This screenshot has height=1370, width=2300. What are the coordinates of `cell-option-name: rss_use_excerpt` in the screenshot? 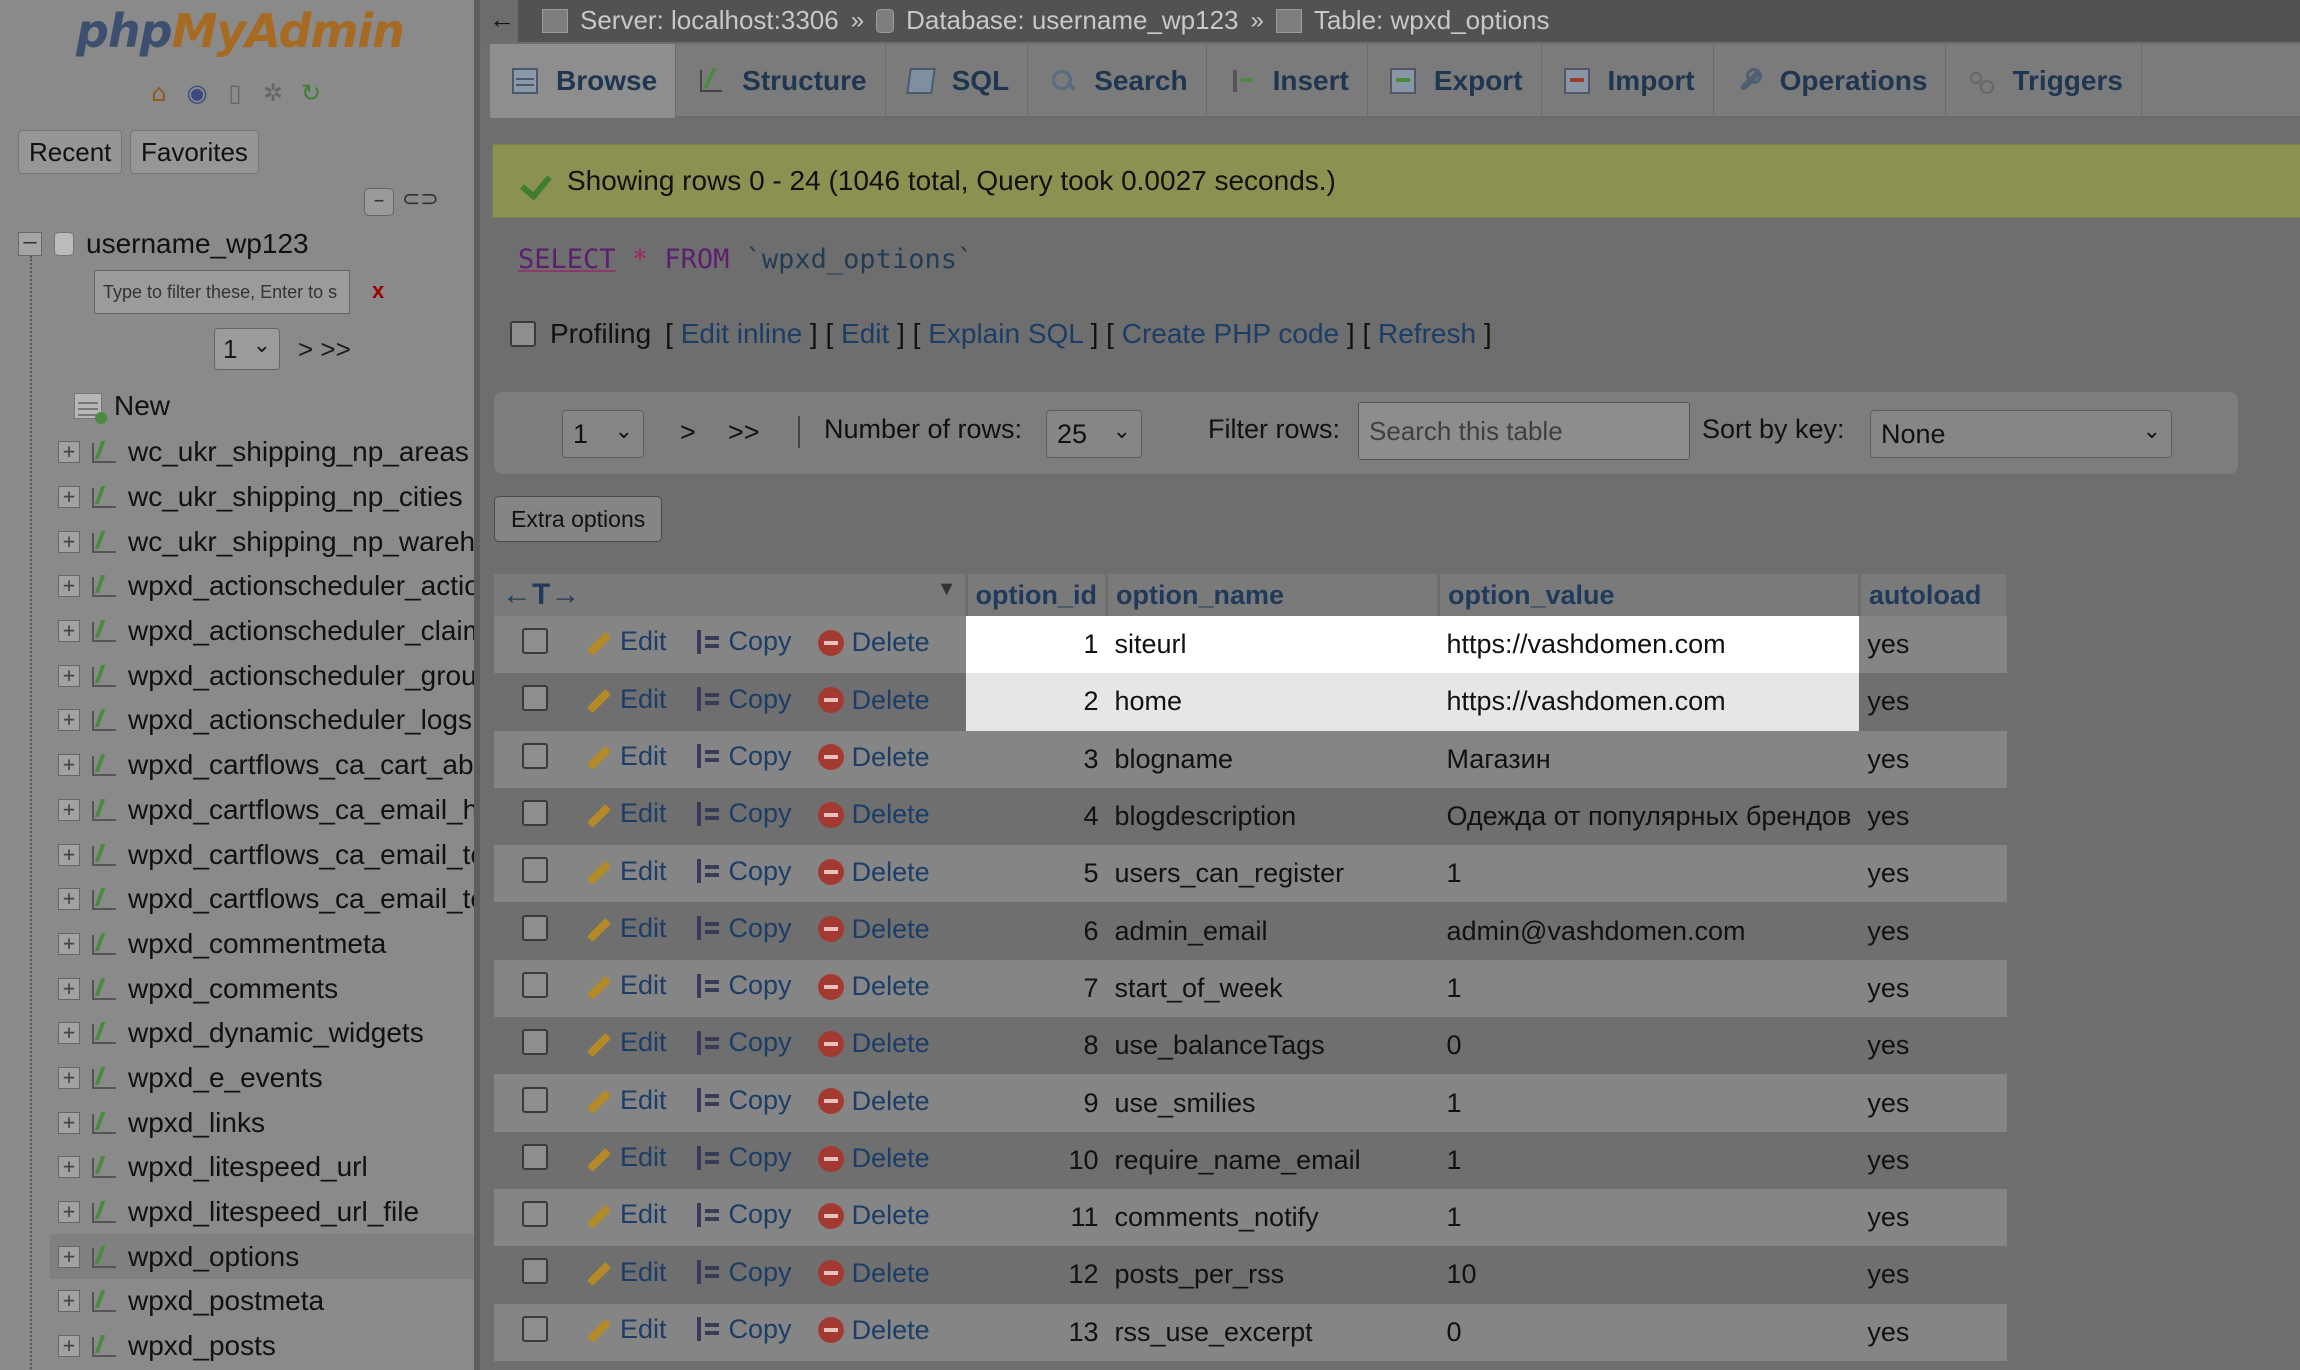 It's located at (1272, 1332).